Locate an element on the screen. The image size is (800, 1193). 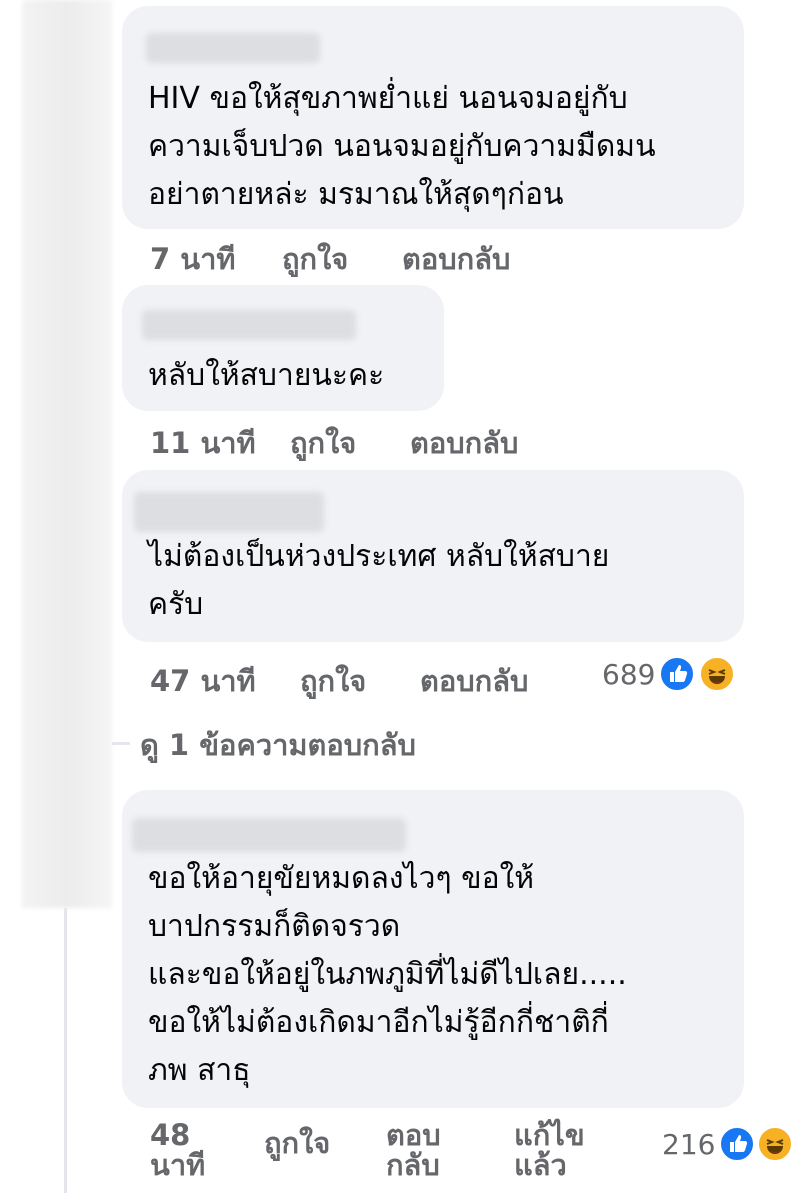
thread-line is located at coordinates (65, 1050).